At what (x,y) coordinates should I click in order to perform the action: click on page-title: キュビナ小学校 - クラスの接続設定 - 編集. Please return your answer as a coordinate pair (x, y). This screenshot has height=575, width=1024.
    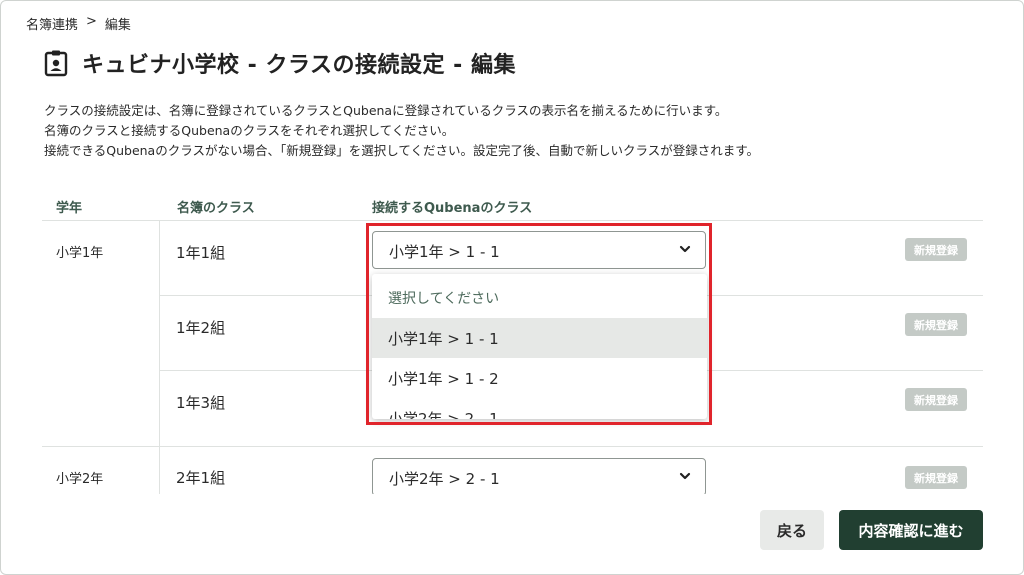
    Looking at the image, I should click on (299, 65).